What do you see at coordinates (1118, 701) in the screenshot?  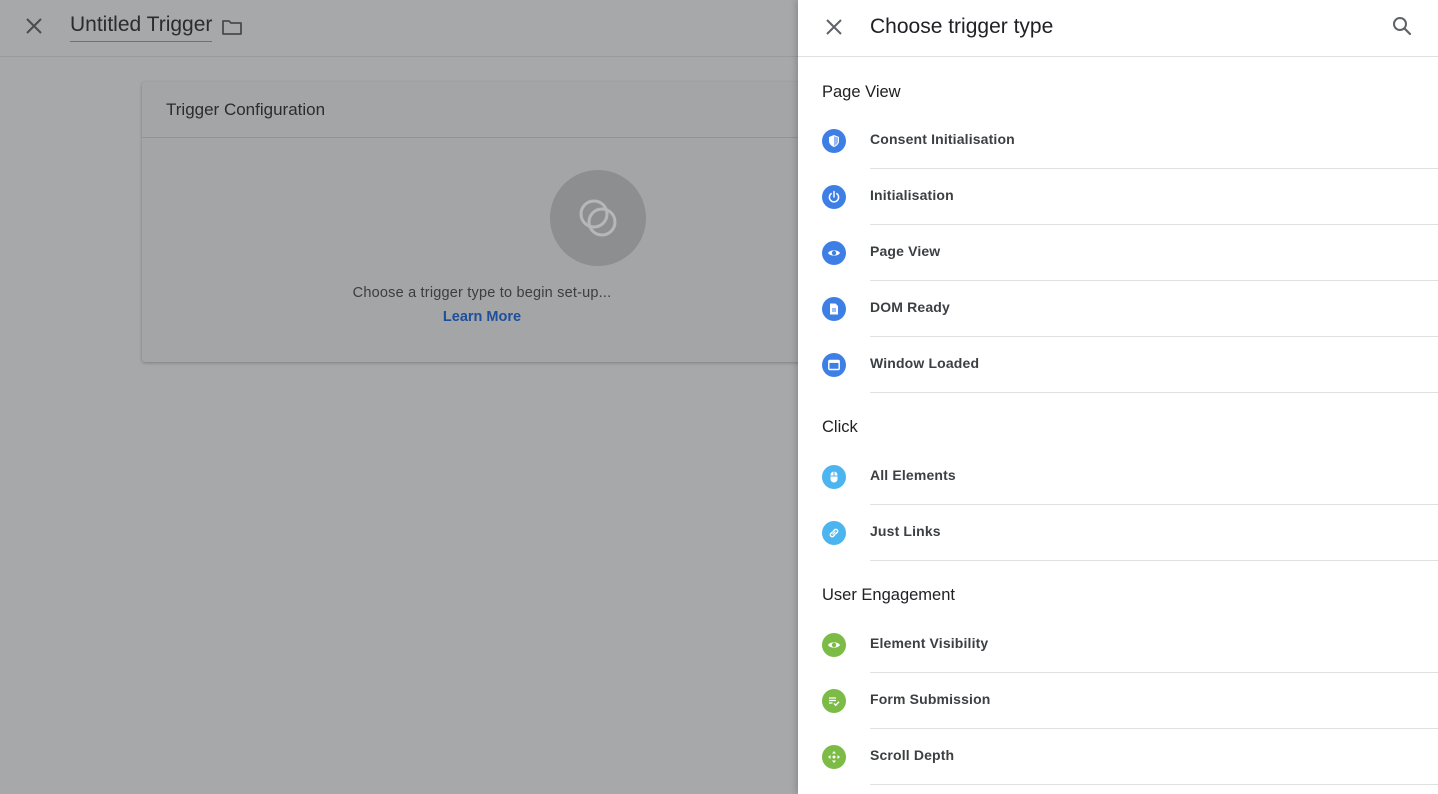 I see `trigger-item-form-submission: Form Submission` at bounding box center [1118, 701].